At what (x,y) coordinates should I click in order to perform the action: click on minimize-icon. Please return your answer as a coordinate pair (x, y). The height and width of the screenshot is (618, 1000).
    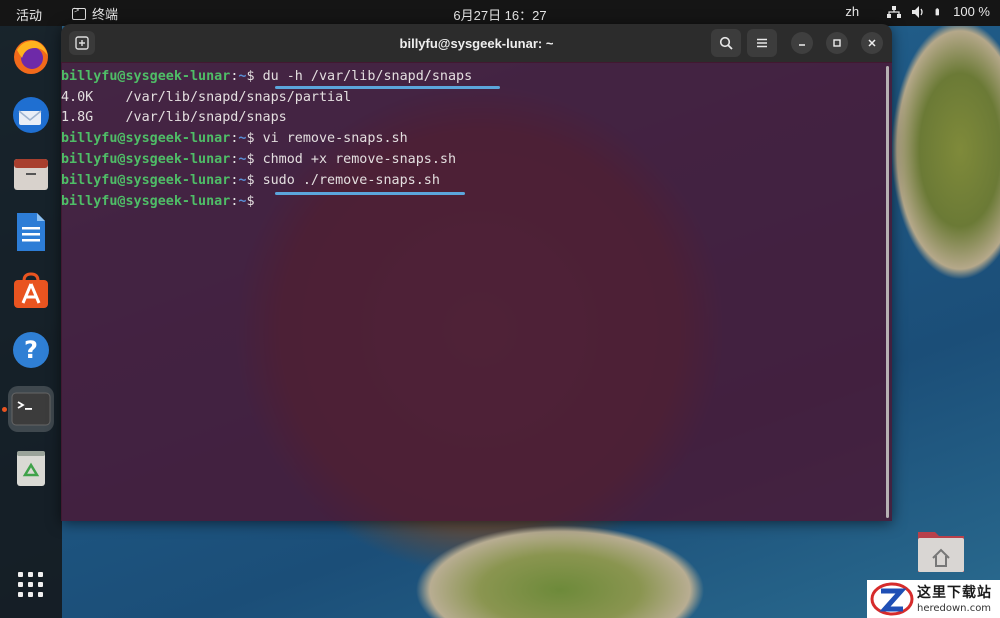
    Looking at the image, I should click on (802, 45).